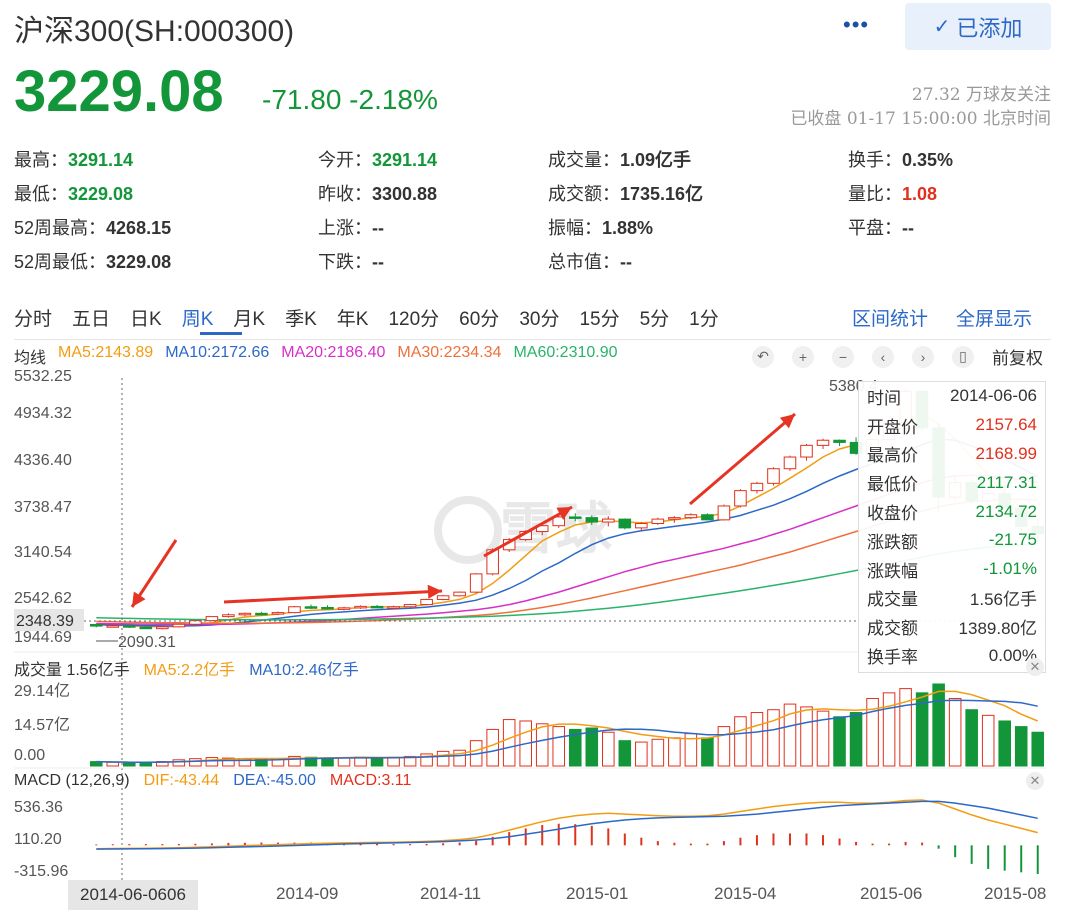  I want to click on tooltip-row: 收盘价 2134.72, so click(952, 511).